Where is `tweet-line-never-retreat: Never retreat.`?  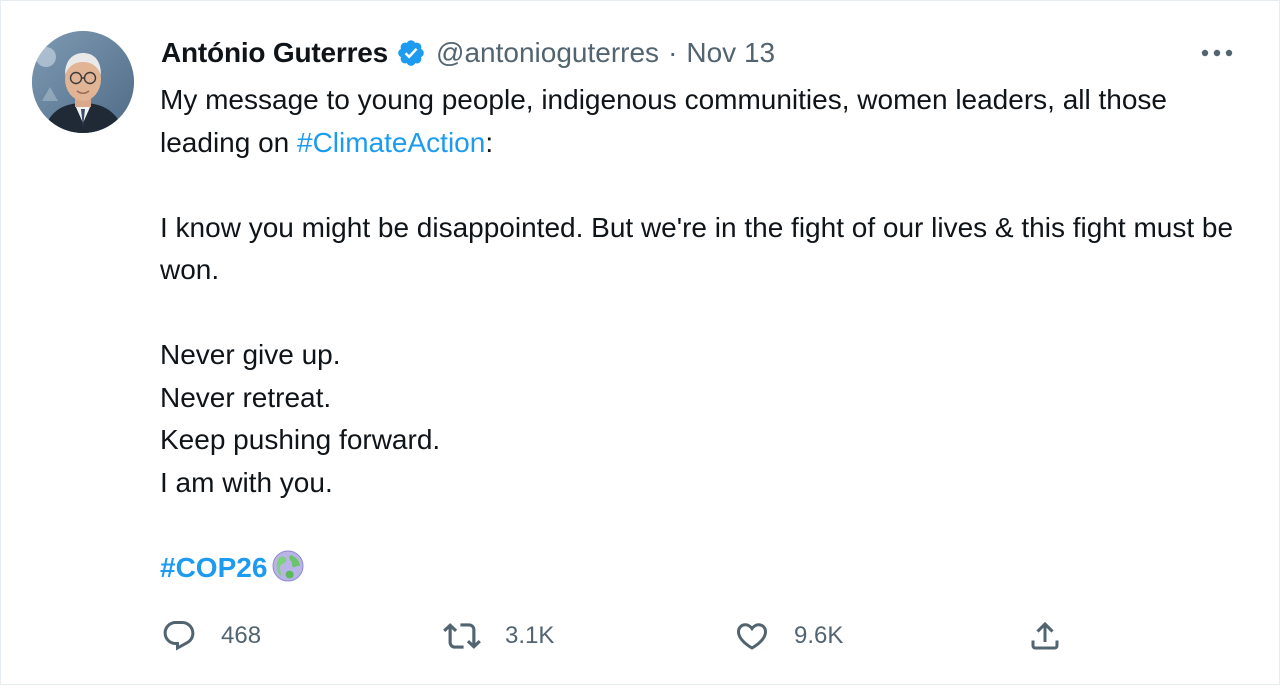 tweet-line-never-retreat: Never retreat. is located at coordinates (246, 397).